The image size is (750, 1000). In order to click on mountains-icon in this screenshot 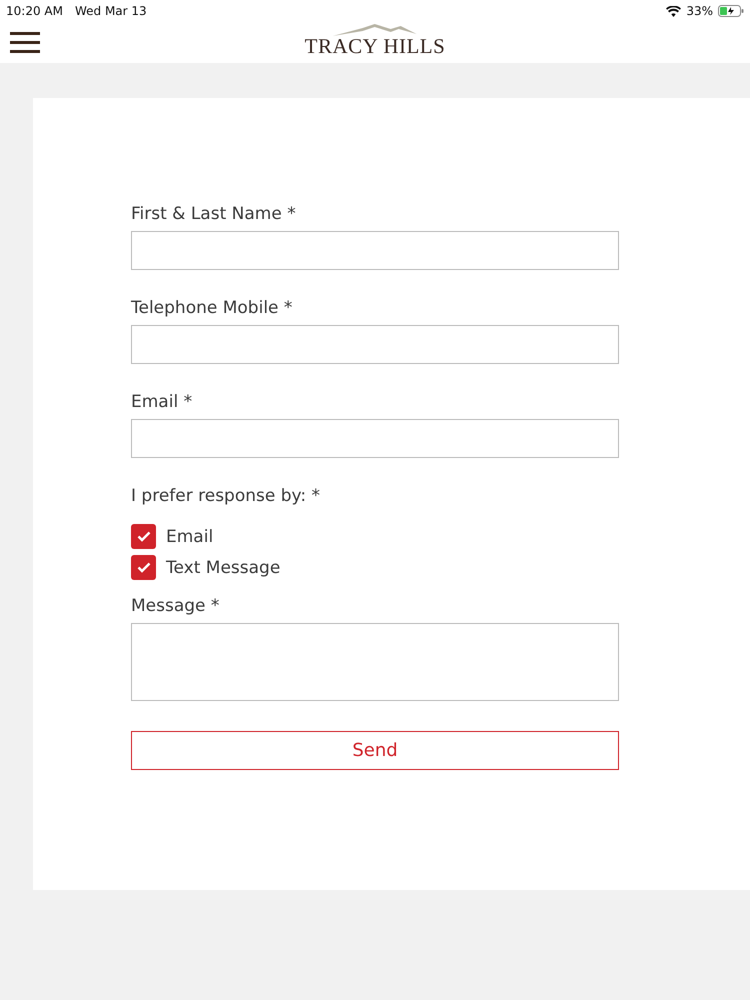, I will do `click(375, 30)`.